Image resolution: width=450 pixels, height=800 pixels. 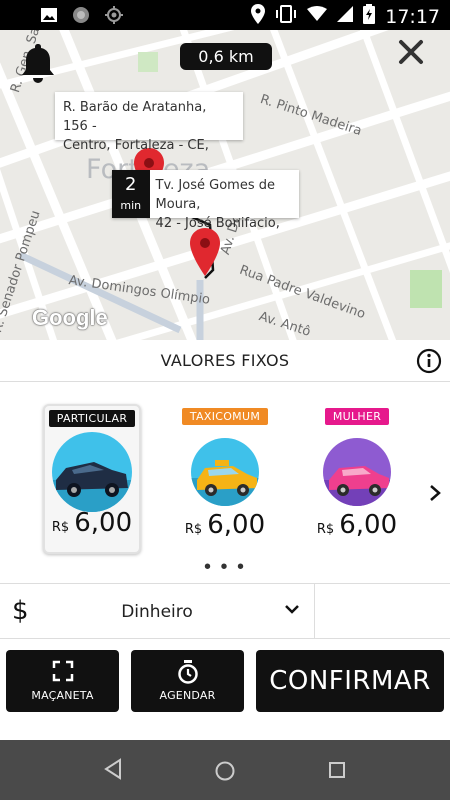 I want to click on system-nav-bar, so click(x=225, y=770).